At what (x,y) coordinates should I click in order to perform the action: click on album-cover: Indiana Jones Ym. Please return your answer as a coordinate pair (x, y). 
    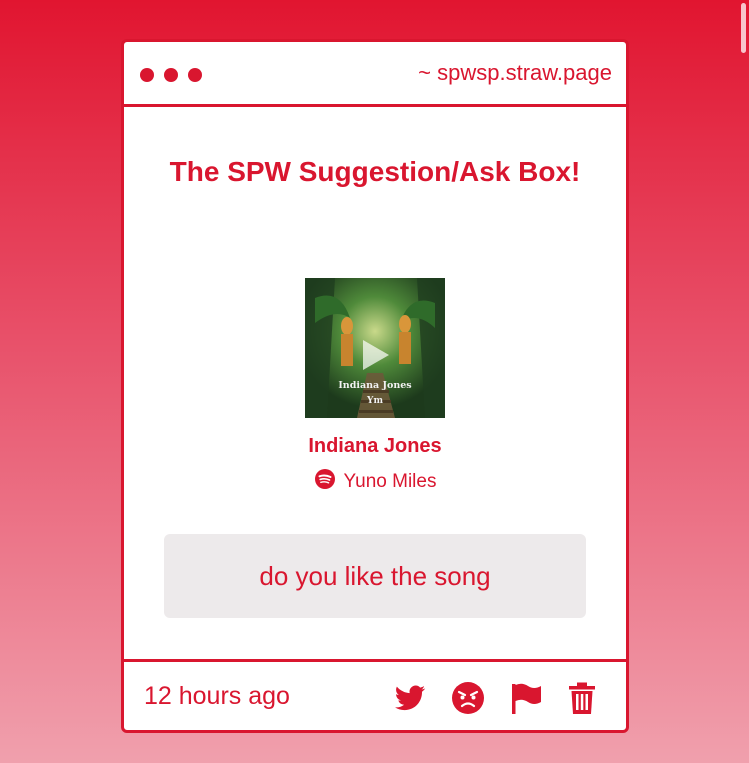
    Looking at the image, I should click on (375, 348).